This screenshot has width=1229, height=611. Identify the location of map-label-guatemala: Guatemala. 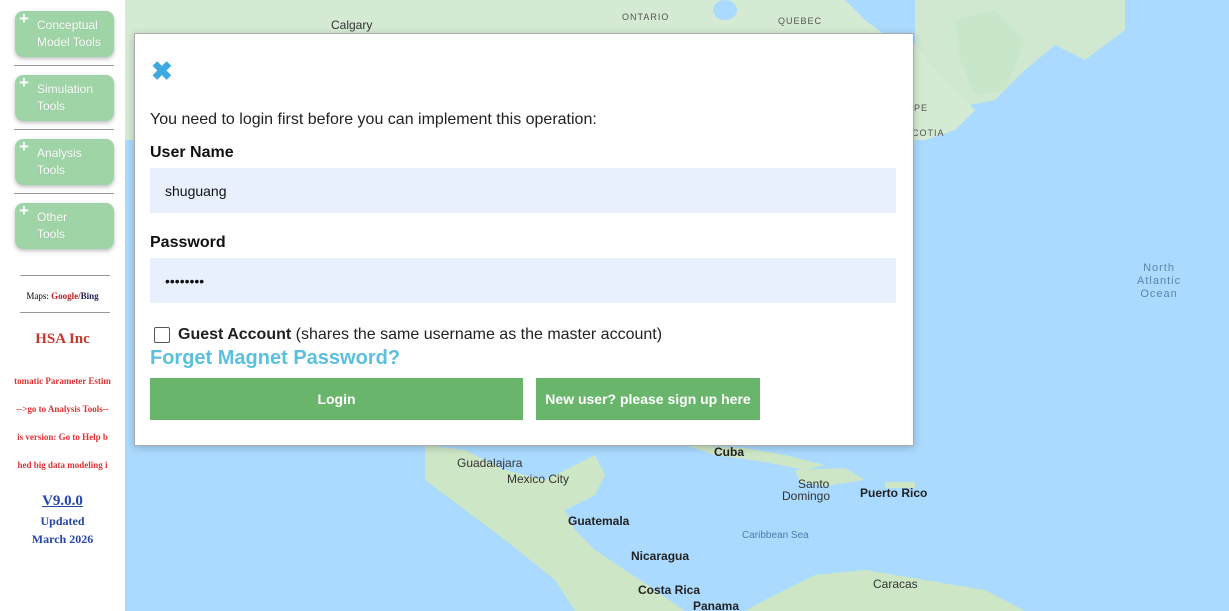
(599, 521).